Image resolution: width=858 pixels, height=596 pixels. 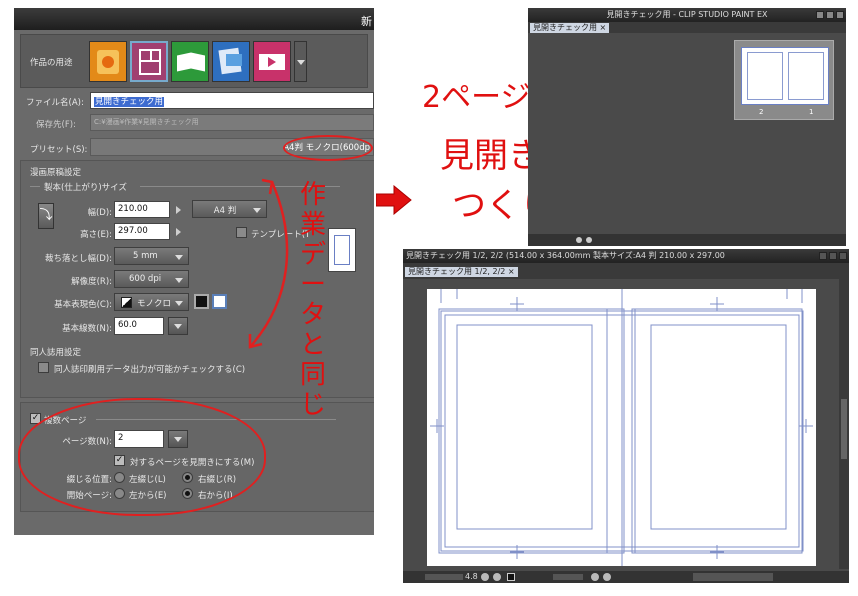 What do you see at coordinates (194, 19) in the screenshot?
I see `dialog-titlebar: 新` at bounding box center [194, 19].